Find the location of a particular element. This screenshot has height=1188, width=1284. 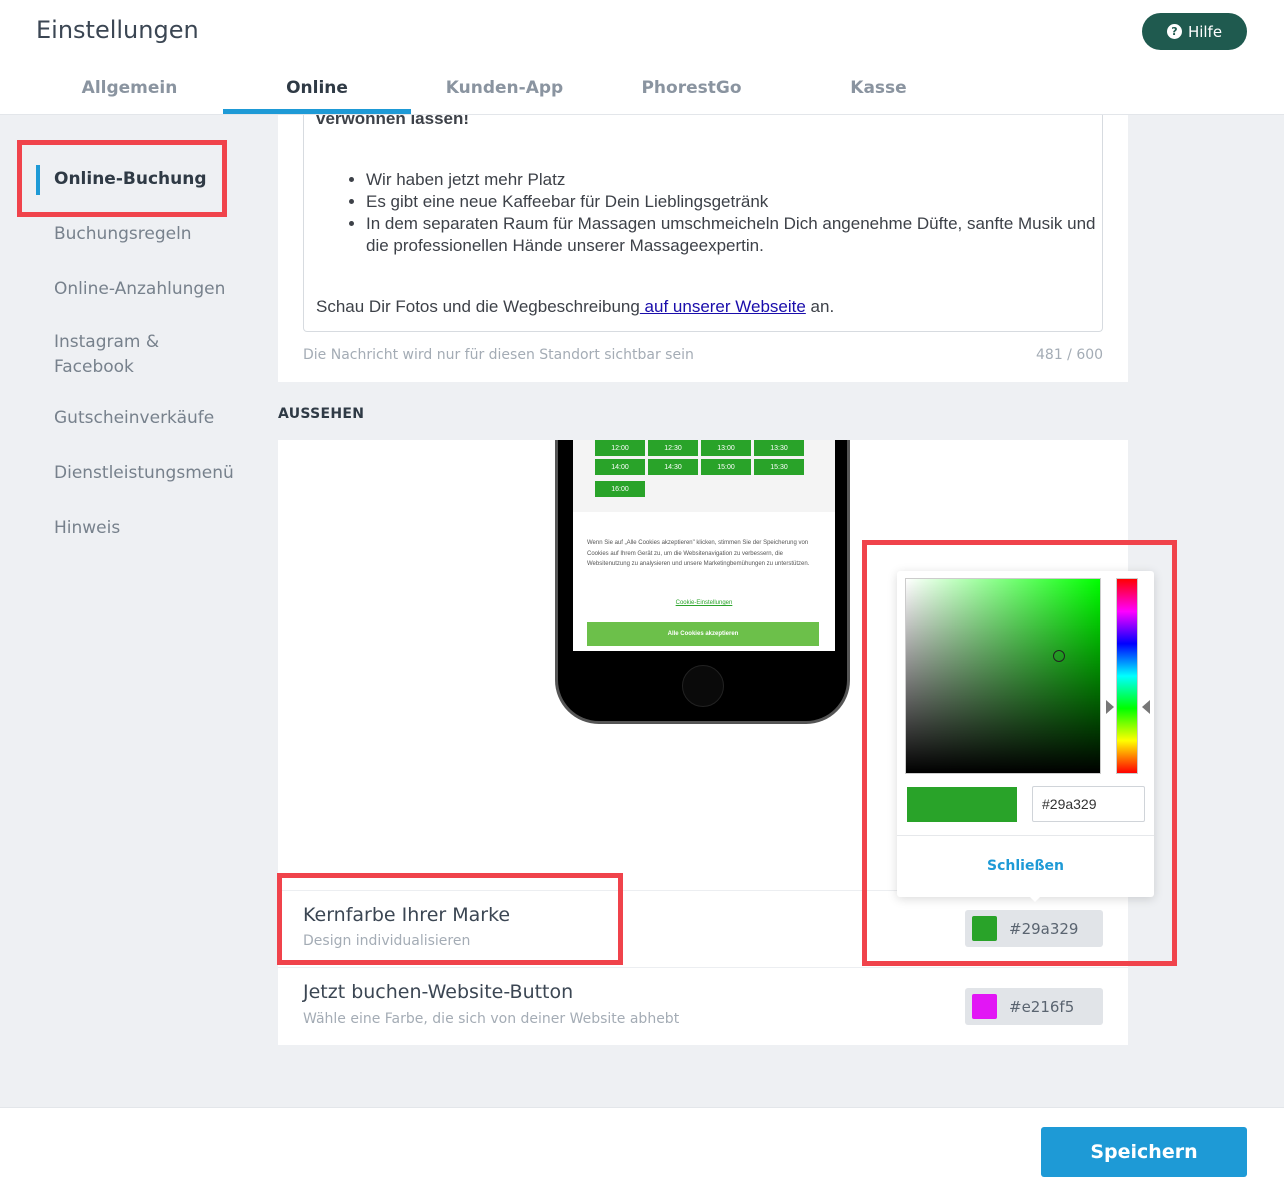

sidebar-item-instagram-line: Instagram & is located at coordinates (107, 342).